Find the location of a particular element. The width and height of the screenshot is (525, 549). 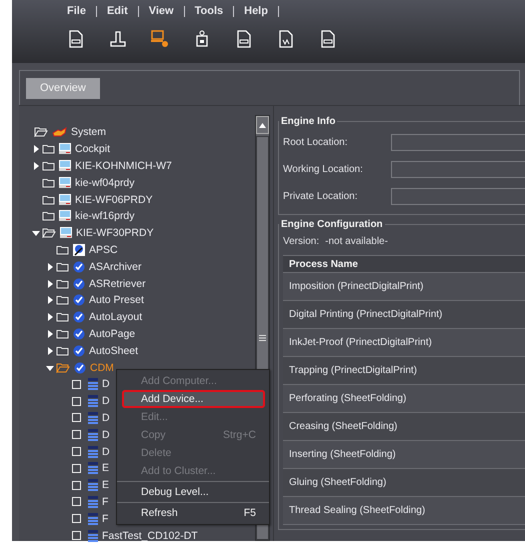

field-label: Private Location: is located at coordinates (320, 196).